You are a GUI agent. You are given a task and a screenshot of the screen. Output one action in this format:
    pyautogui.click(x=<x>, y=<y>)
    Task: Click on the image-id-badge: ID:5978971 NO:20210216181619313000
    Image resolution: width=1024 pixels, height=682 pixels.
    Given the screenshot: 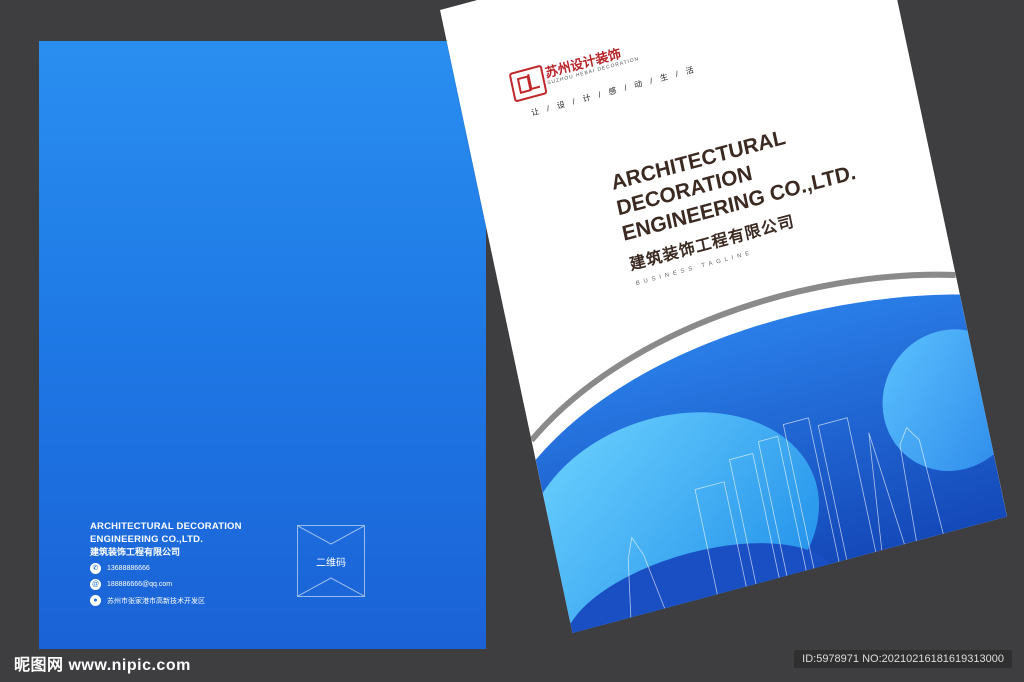 What is the action you would take?
    pyautogui.click(x=903, y=659)
    